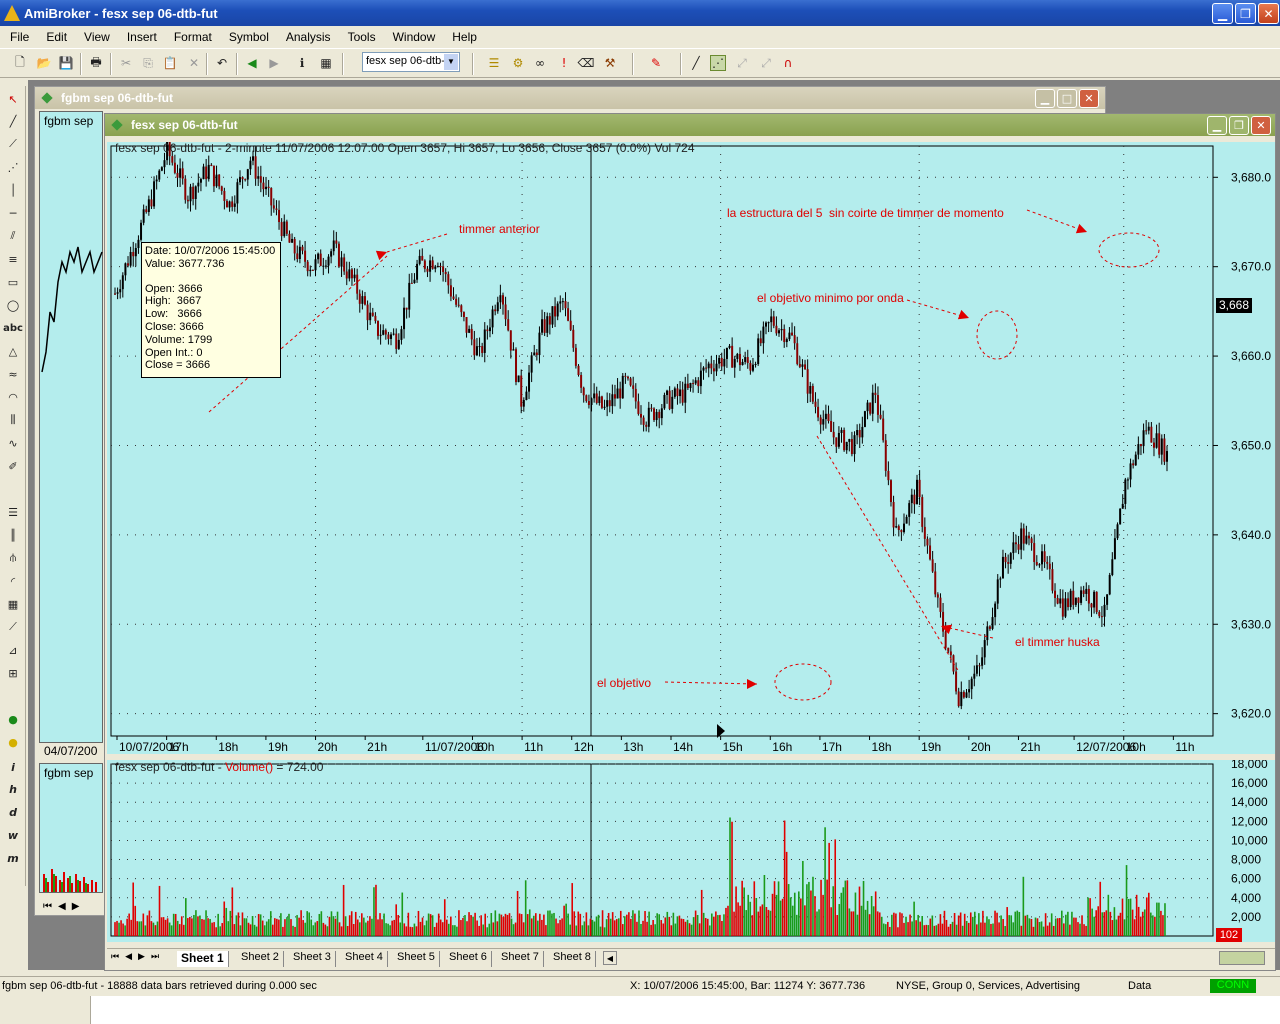  Describe the element at coordinates (1067, 98) in the screenshot. I see `fgbm-maximize-button: □` at that location.